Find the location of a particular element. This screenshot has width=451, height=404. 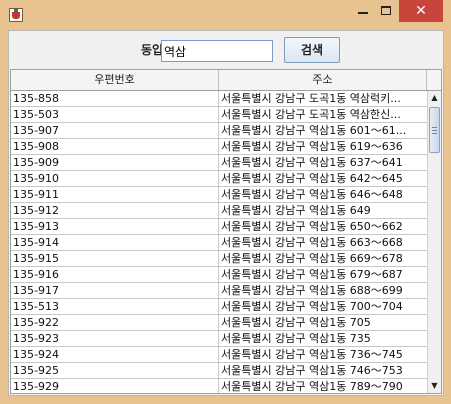

table-row: 135-908 서울특별시 강남구 역삼1동 619～636 is located at coordinates (219, 147).